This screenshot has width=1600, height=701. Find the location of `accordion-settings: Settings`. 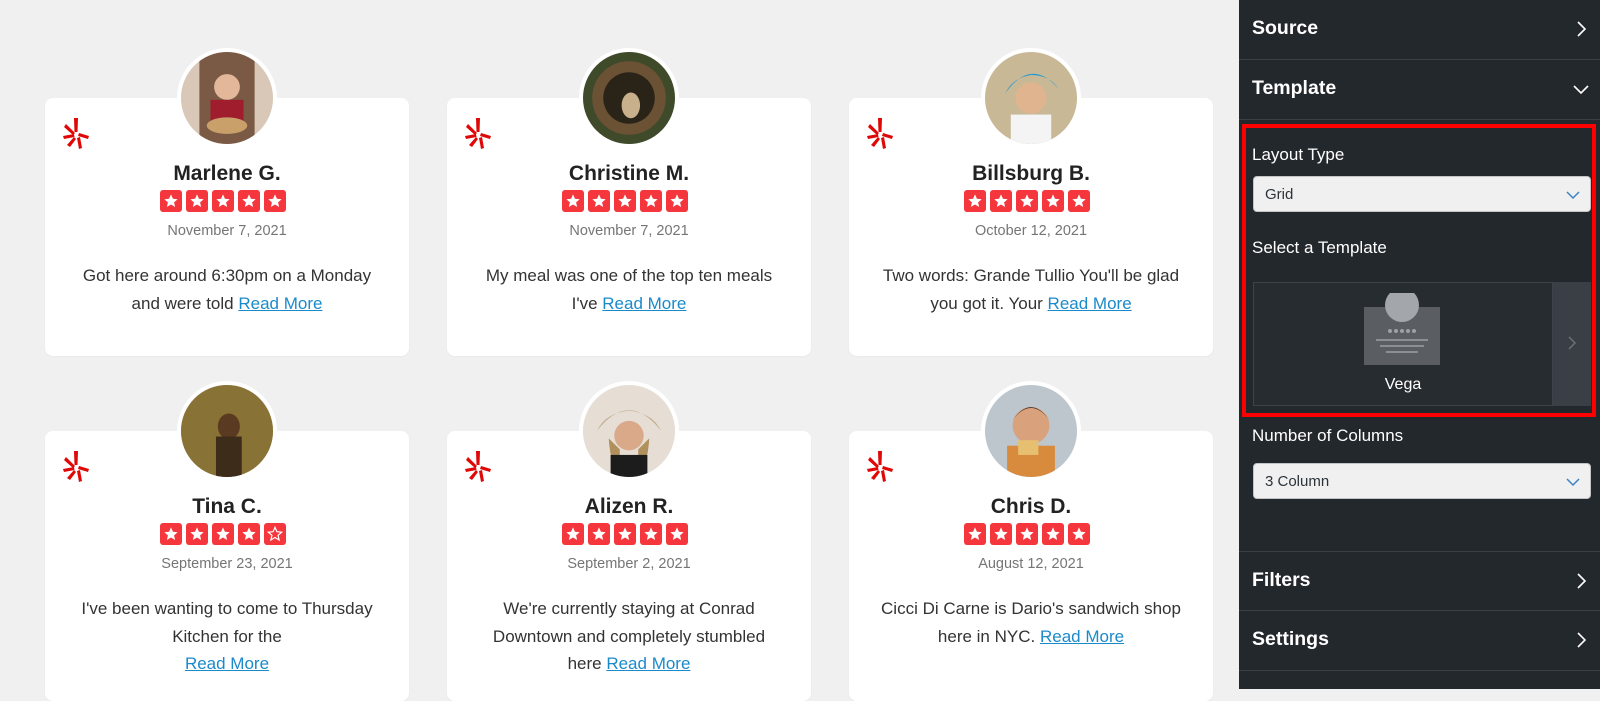

accordion-settings: Settings is located at coordinates (1419, 641).